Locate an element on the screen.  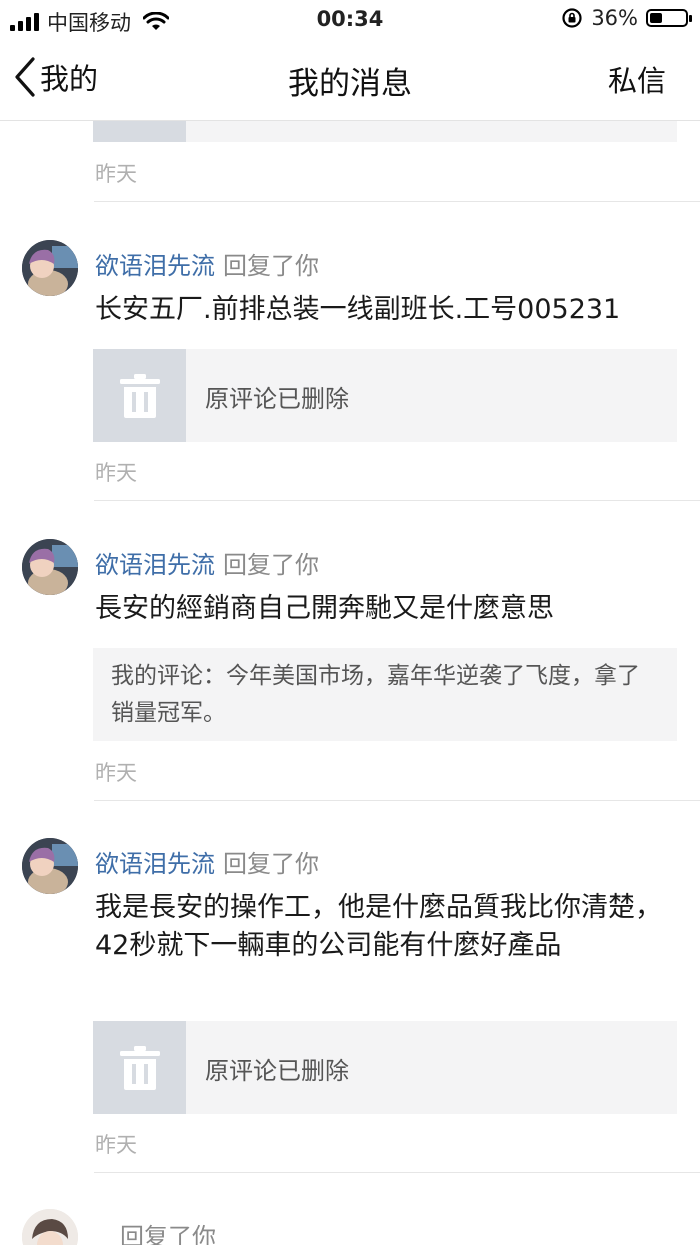
navigation-bar: 我的 我的消息 私信 is located at coordinates (350, 80).